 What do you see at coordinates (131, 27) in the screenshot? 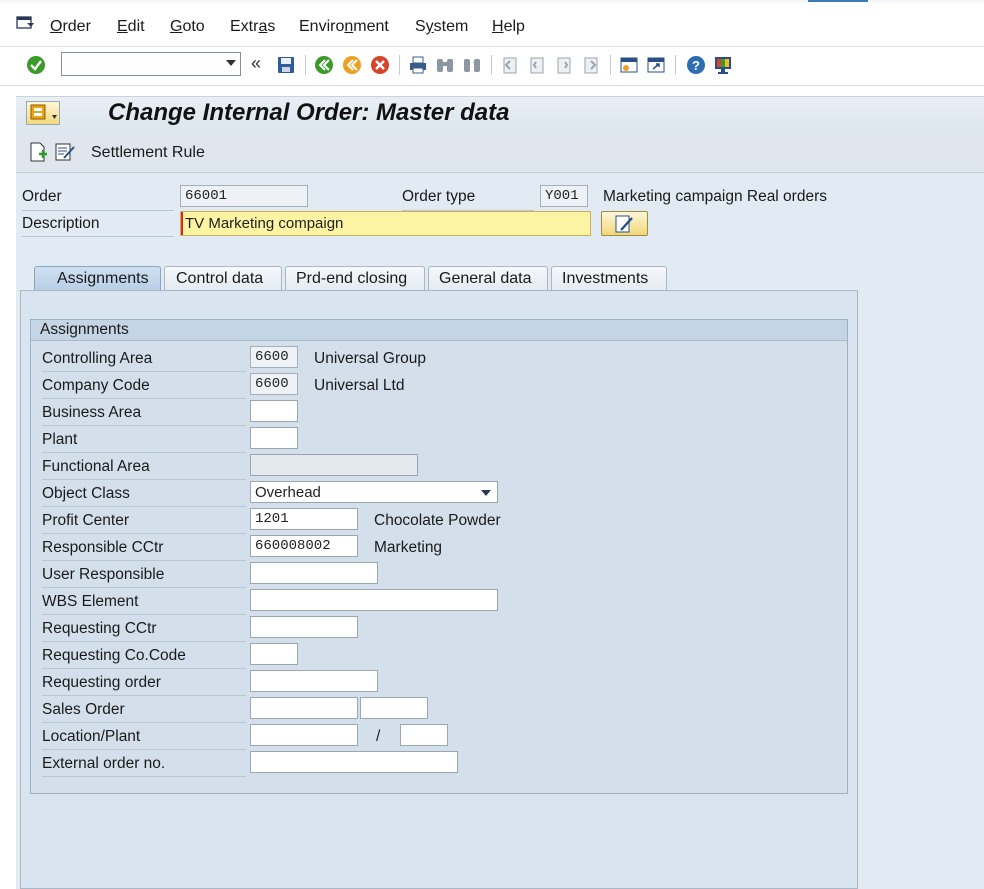
I see `menu-edit: Edit` at bounding box center [131, 27].